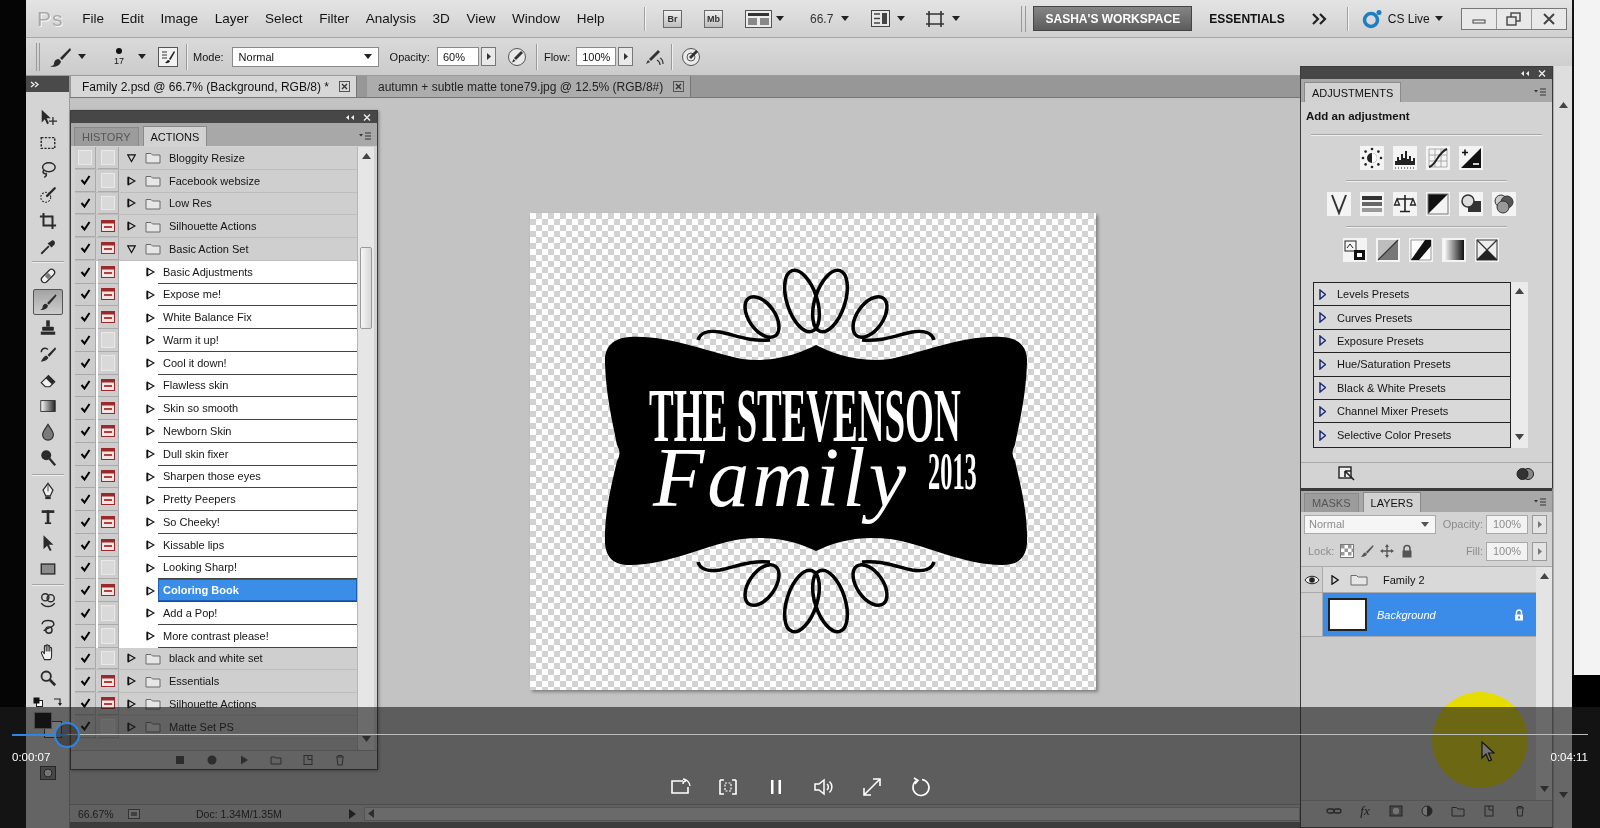  Describe the element at coordinates (179, 18) in the screenshot. I see `menu-item: Image` at that location.